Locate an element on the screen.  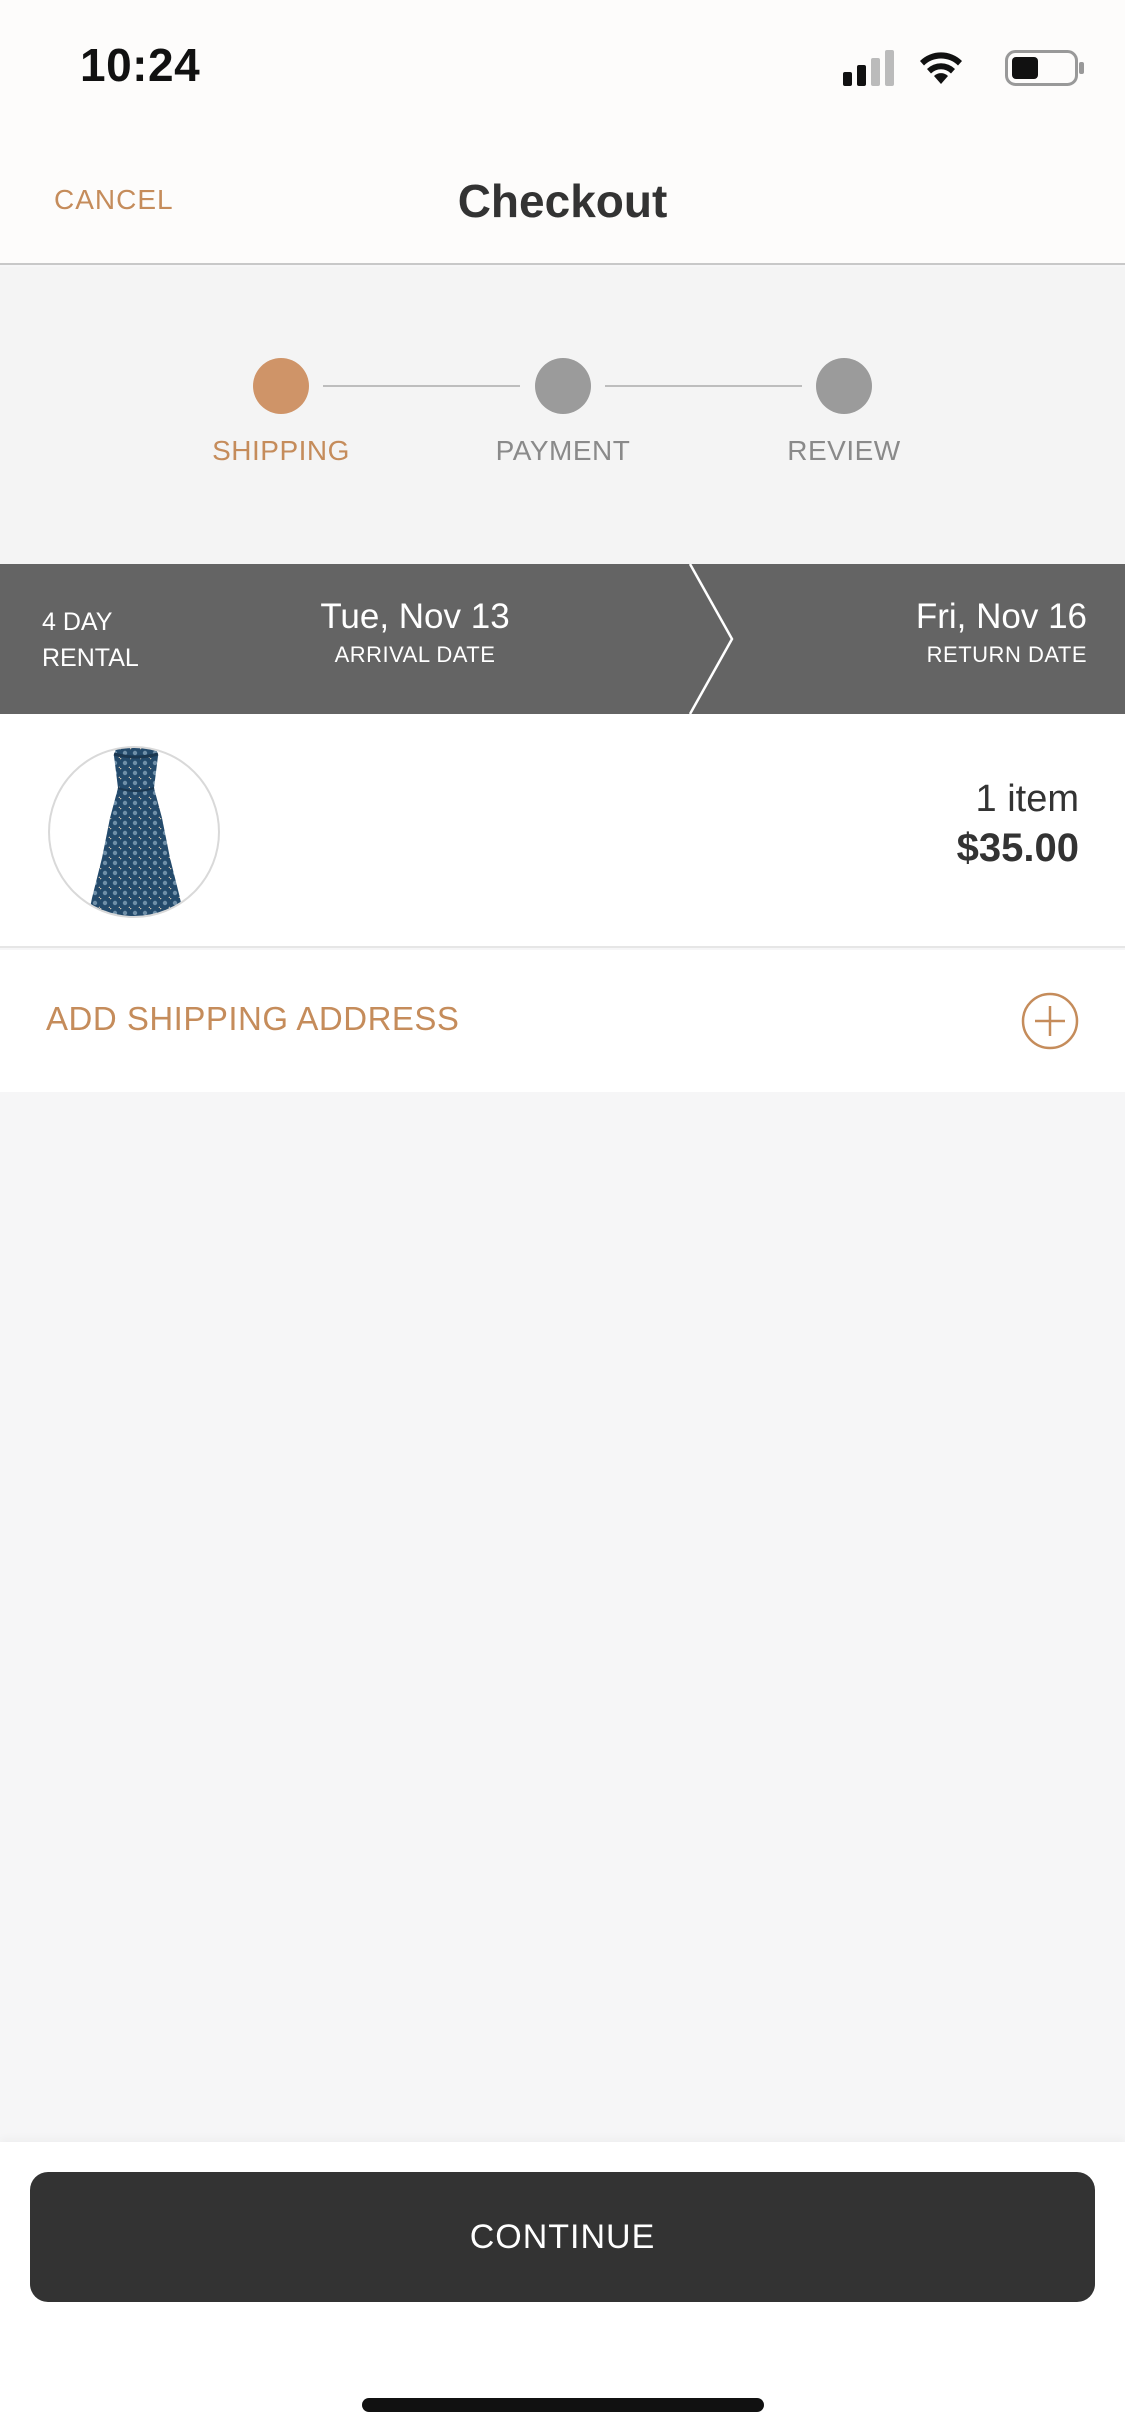
step-label-review: REVIEW is located at coordinates (844, 451).